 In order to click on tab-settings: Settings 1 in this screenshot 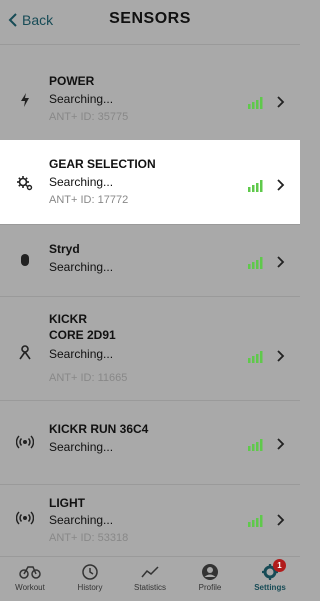, I will do `click(270, 579)`.